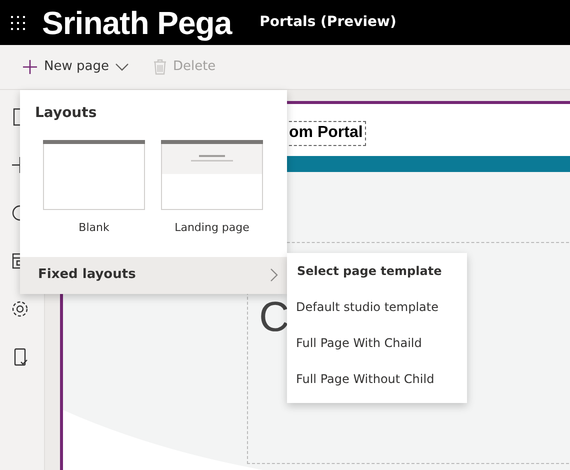  I want to click on template-item: Full Page Without Child, so click(377, 379).